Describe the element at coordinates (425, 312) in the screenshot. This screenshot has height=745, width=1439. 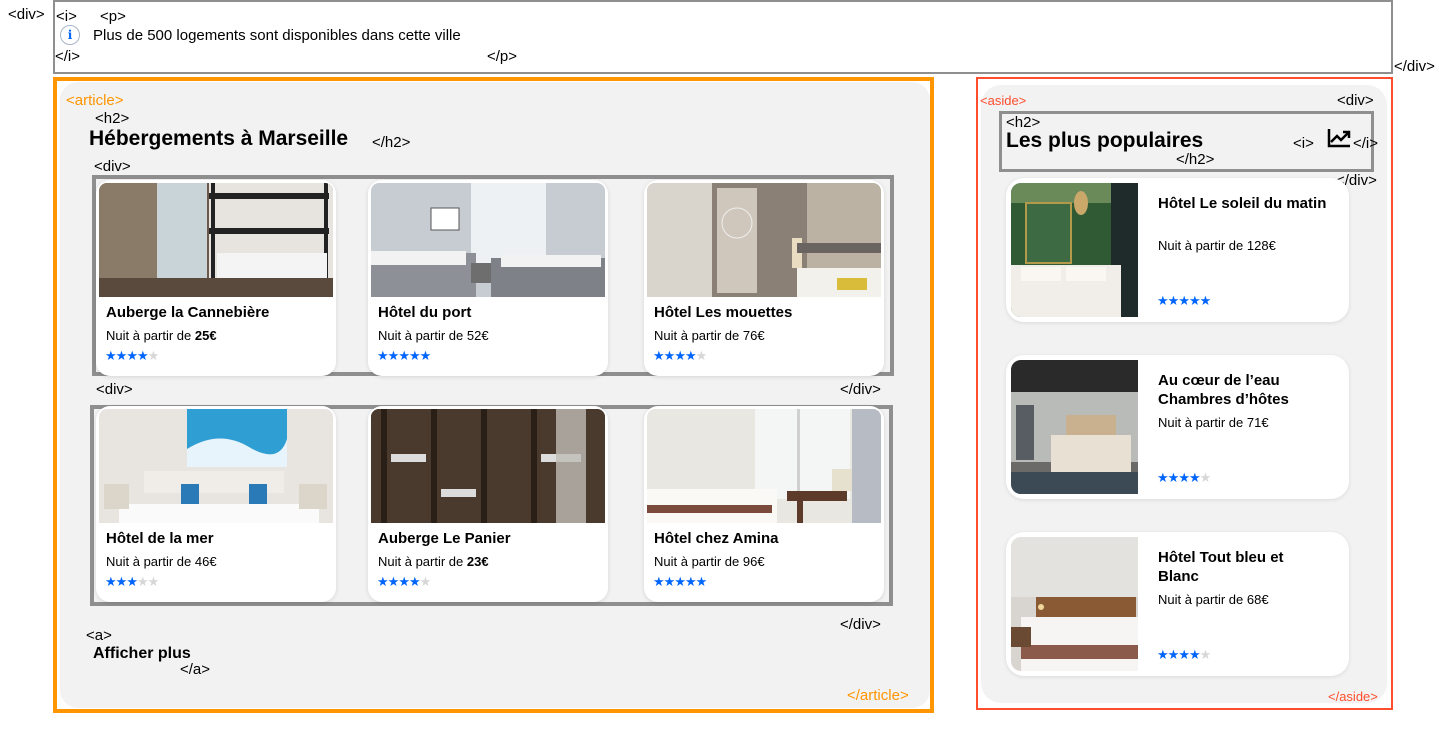
I see `lodging-name: Hôtel du port` at that location.